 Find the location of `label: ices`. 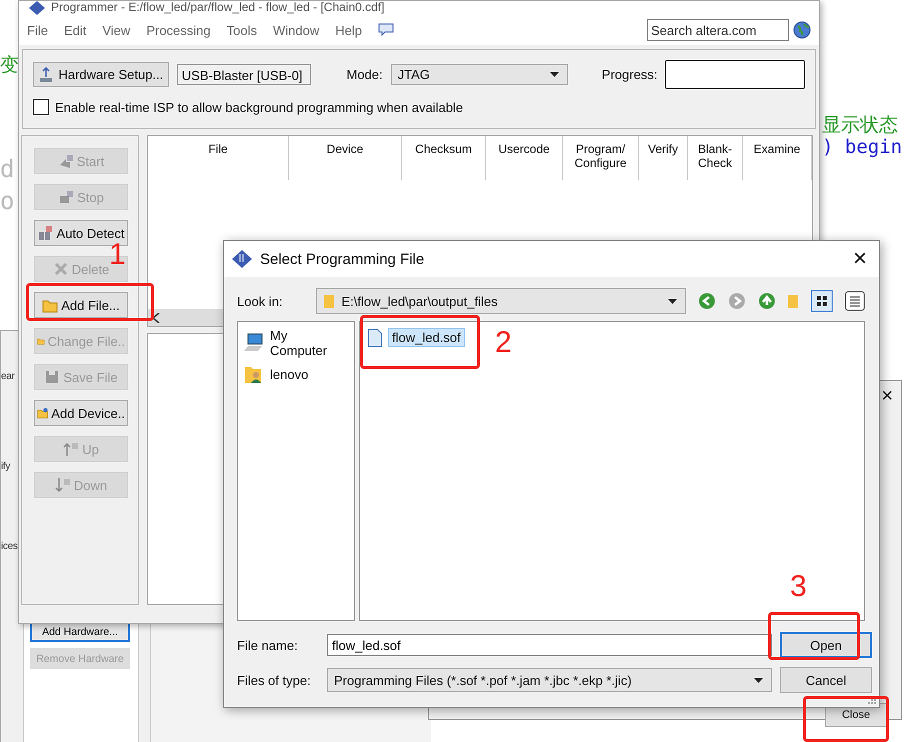

label: ices is located at coordinates (9, 546).